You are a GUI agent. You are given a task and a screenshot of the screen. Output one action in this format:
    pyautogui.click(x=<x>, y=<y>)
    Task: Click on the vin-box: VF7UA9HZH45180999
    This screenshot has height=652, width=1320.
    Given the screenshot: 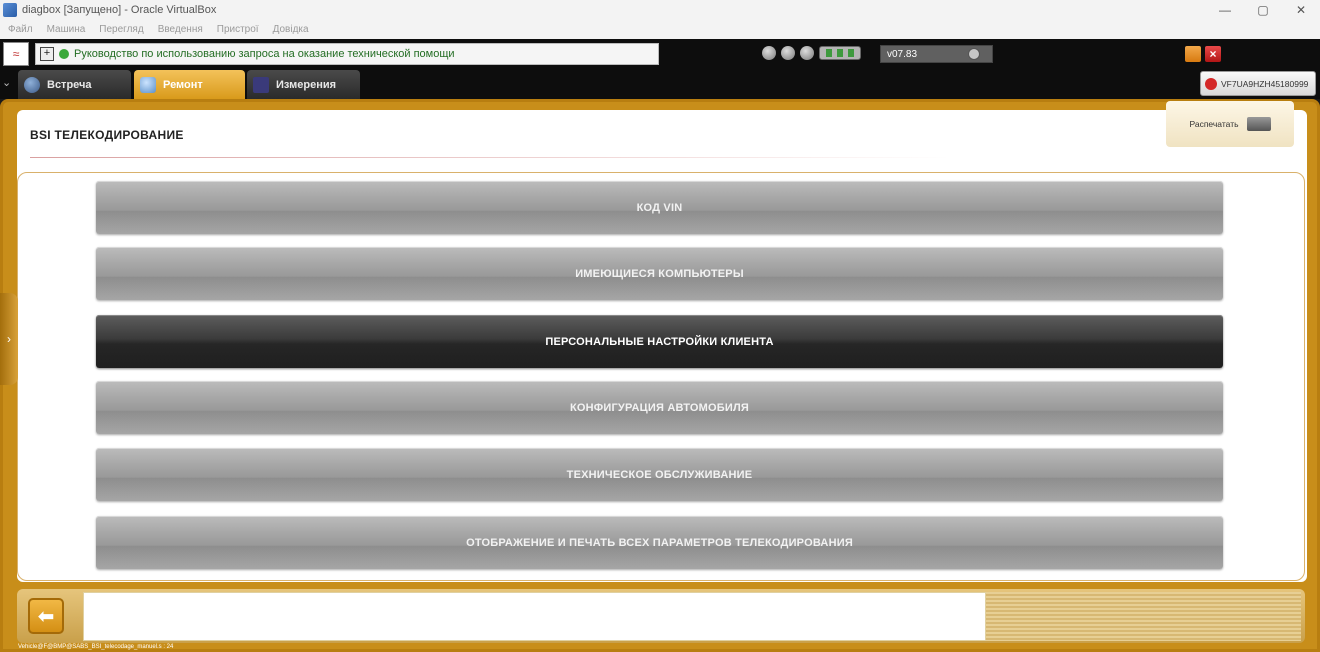 What is the action you would take?
    pyautogui.click(x=1258, y=83)
    